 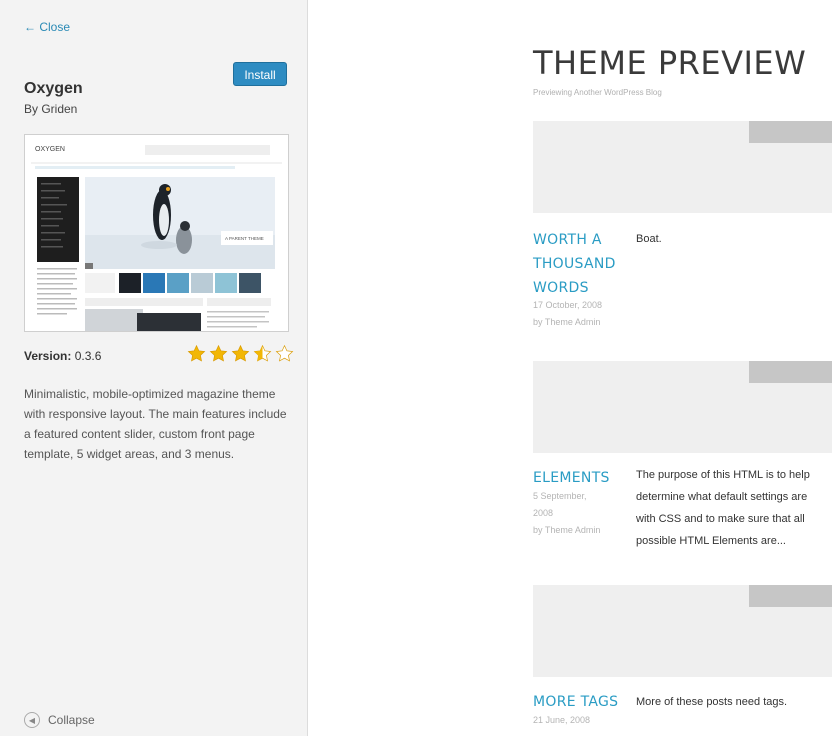 What do you see at coordinates (71, 720) in the screenshot?
I see `collapse-label: Collapse` at bounding box center [71, 720].